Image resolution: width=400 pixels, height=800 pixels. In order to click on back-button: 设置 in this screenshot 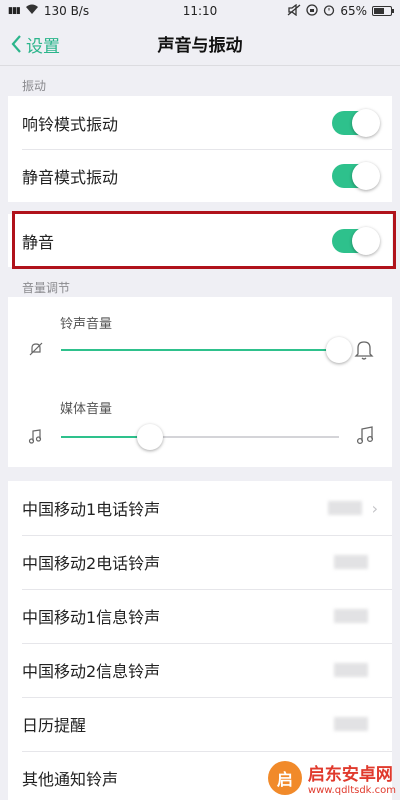, I will do `click(35, 44)`.